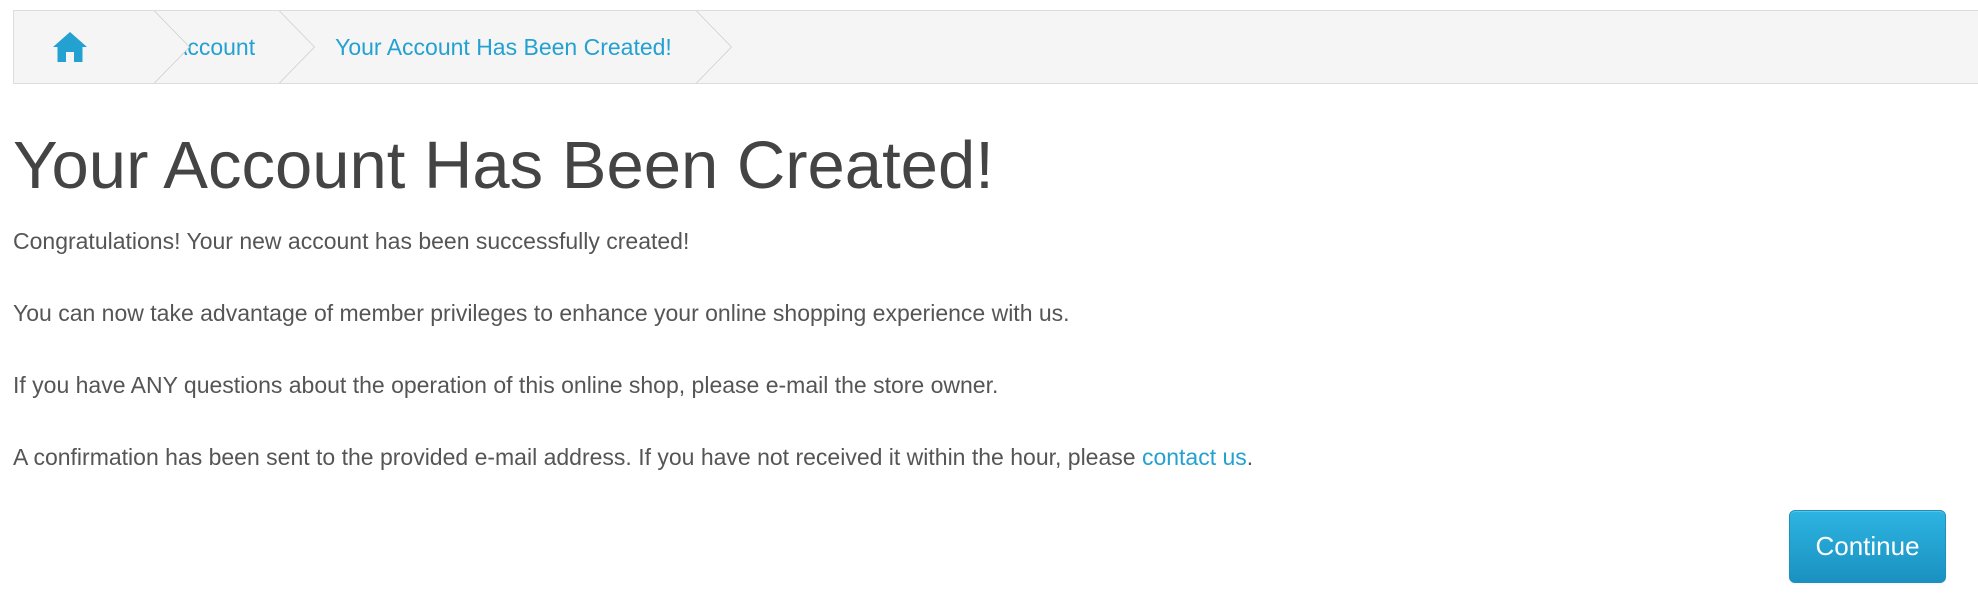 Image resolution: width=1978 pixels, height=610 pixels. Describe the element at coordinates (198, 47) in the screenshot. I see `breadcrumb-account: Account` at that location.